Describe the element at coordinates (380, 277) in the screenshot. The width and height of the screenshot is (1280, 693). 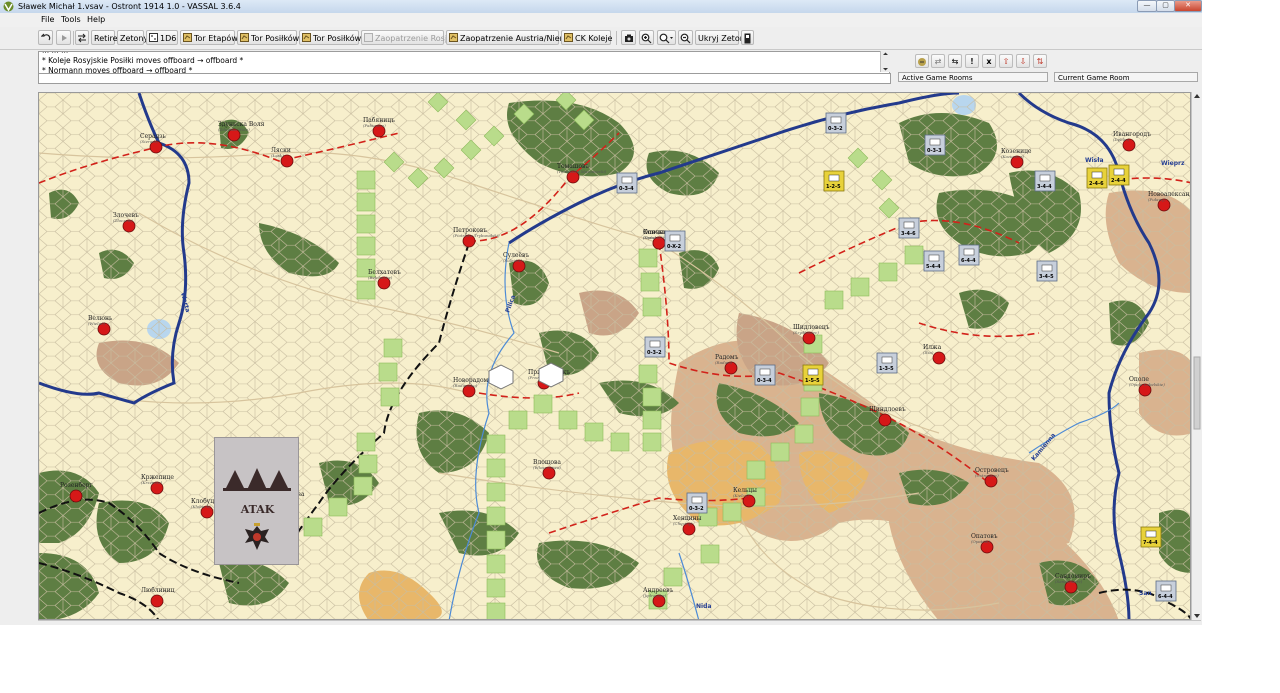
I see `town-subname: (Bełchatów)` at that location.